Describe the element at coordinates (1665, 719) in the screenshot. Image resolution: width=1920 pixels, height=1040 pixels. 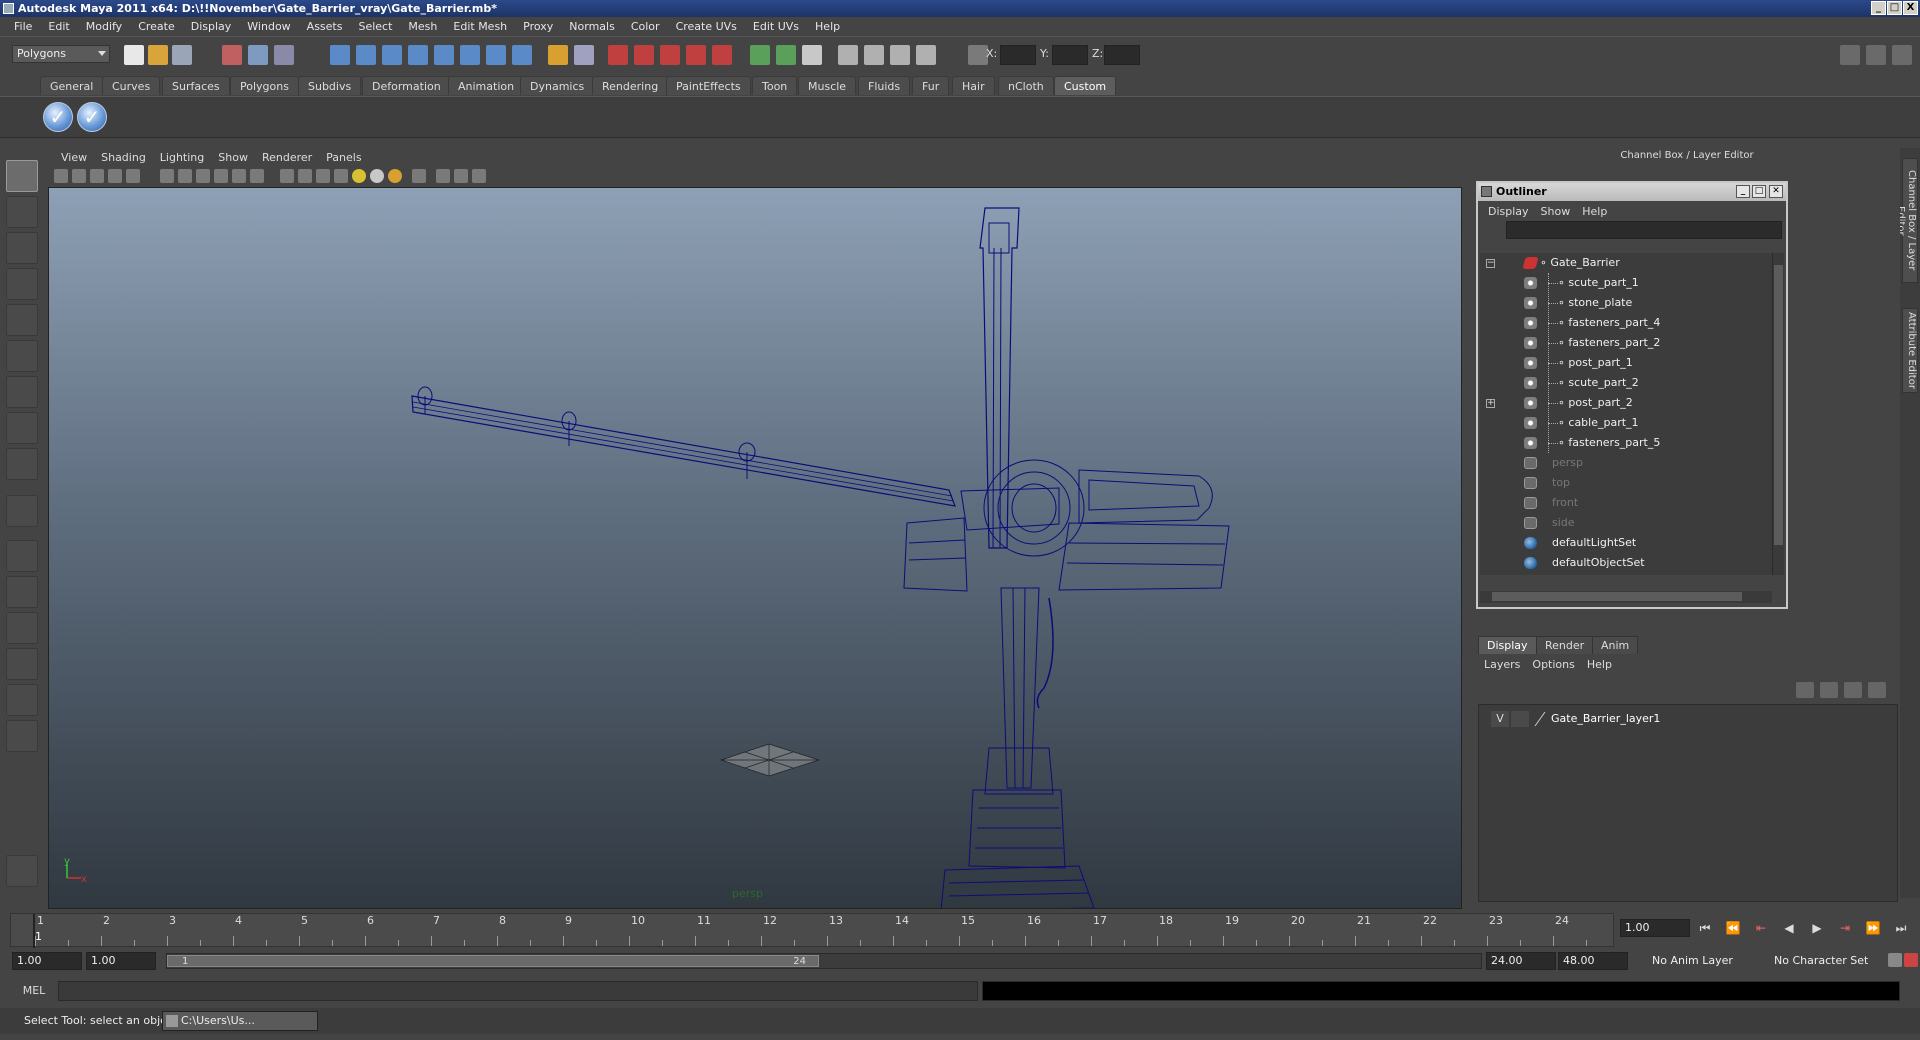
I see `layer-row: V Gate_Barrier_layer1` at that location.